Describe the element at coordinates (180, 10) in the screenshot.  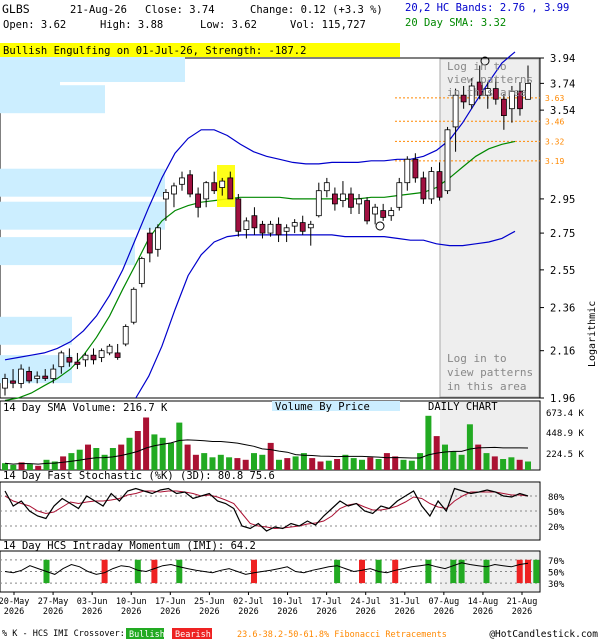
I see `close-label: Close: 3.74` at that location.